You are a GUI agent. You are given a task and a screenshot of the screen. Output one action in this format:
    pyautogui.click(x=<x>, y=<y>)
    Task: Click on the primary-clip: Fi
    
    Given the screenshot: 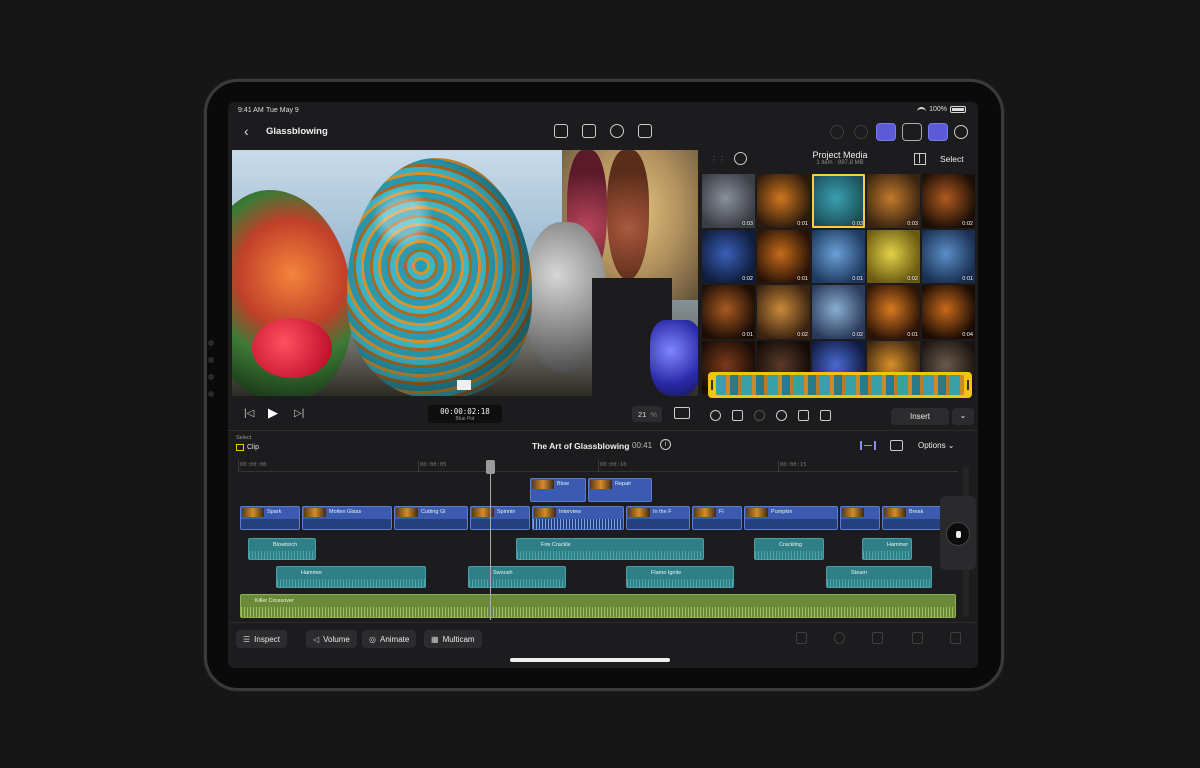 What is the action you would take?
    pyautogui.click(x=717, y=518)
    